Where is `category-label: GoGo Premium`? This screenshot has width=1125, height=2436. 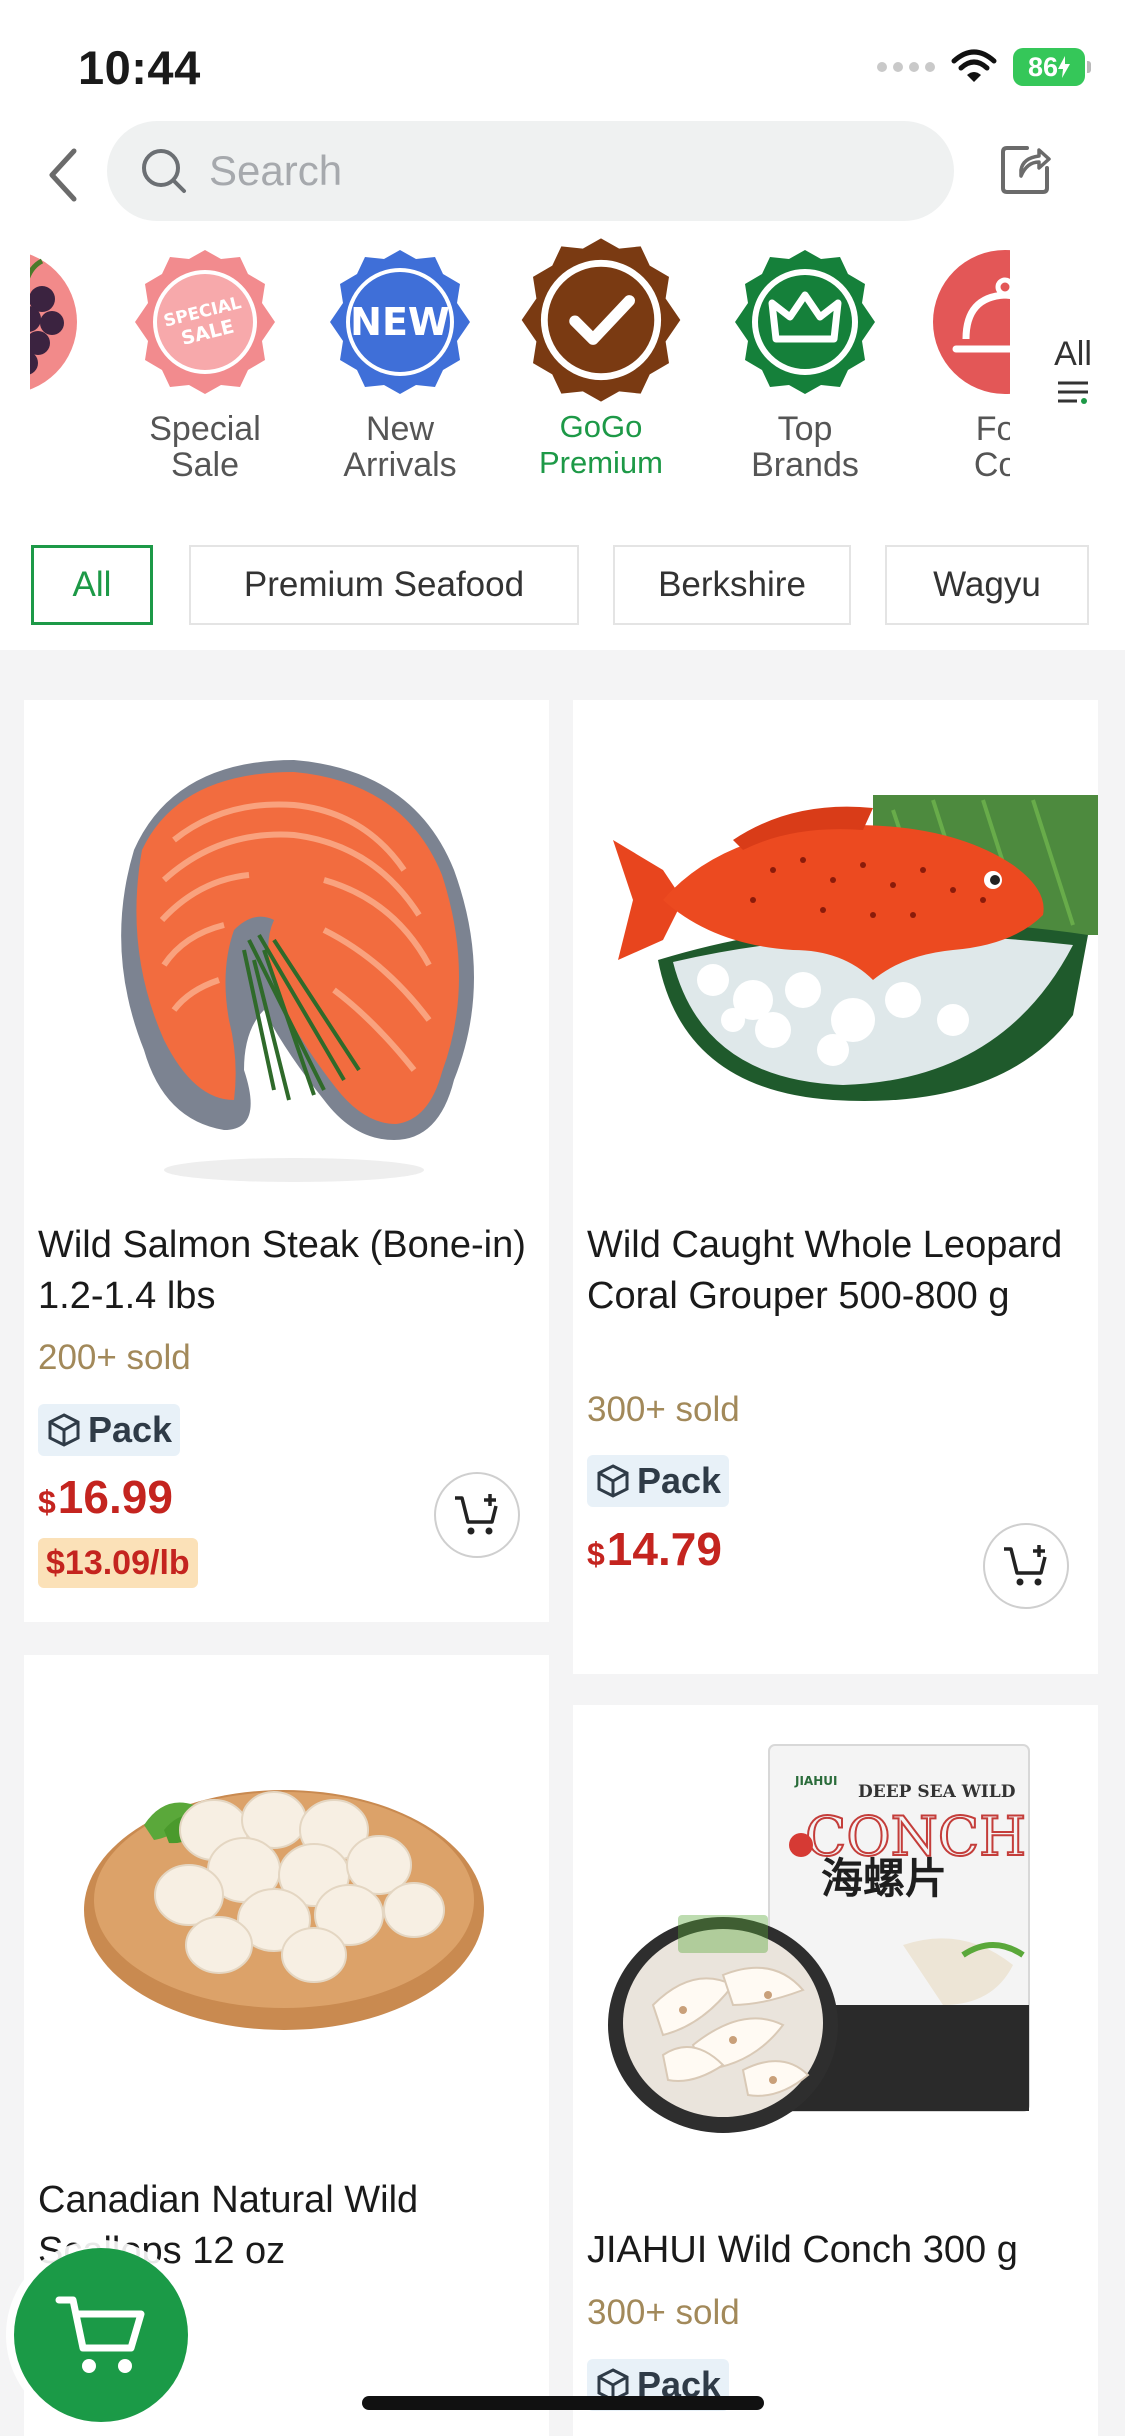
category-label: GoGo Premium is located at coordinates (600, 444).